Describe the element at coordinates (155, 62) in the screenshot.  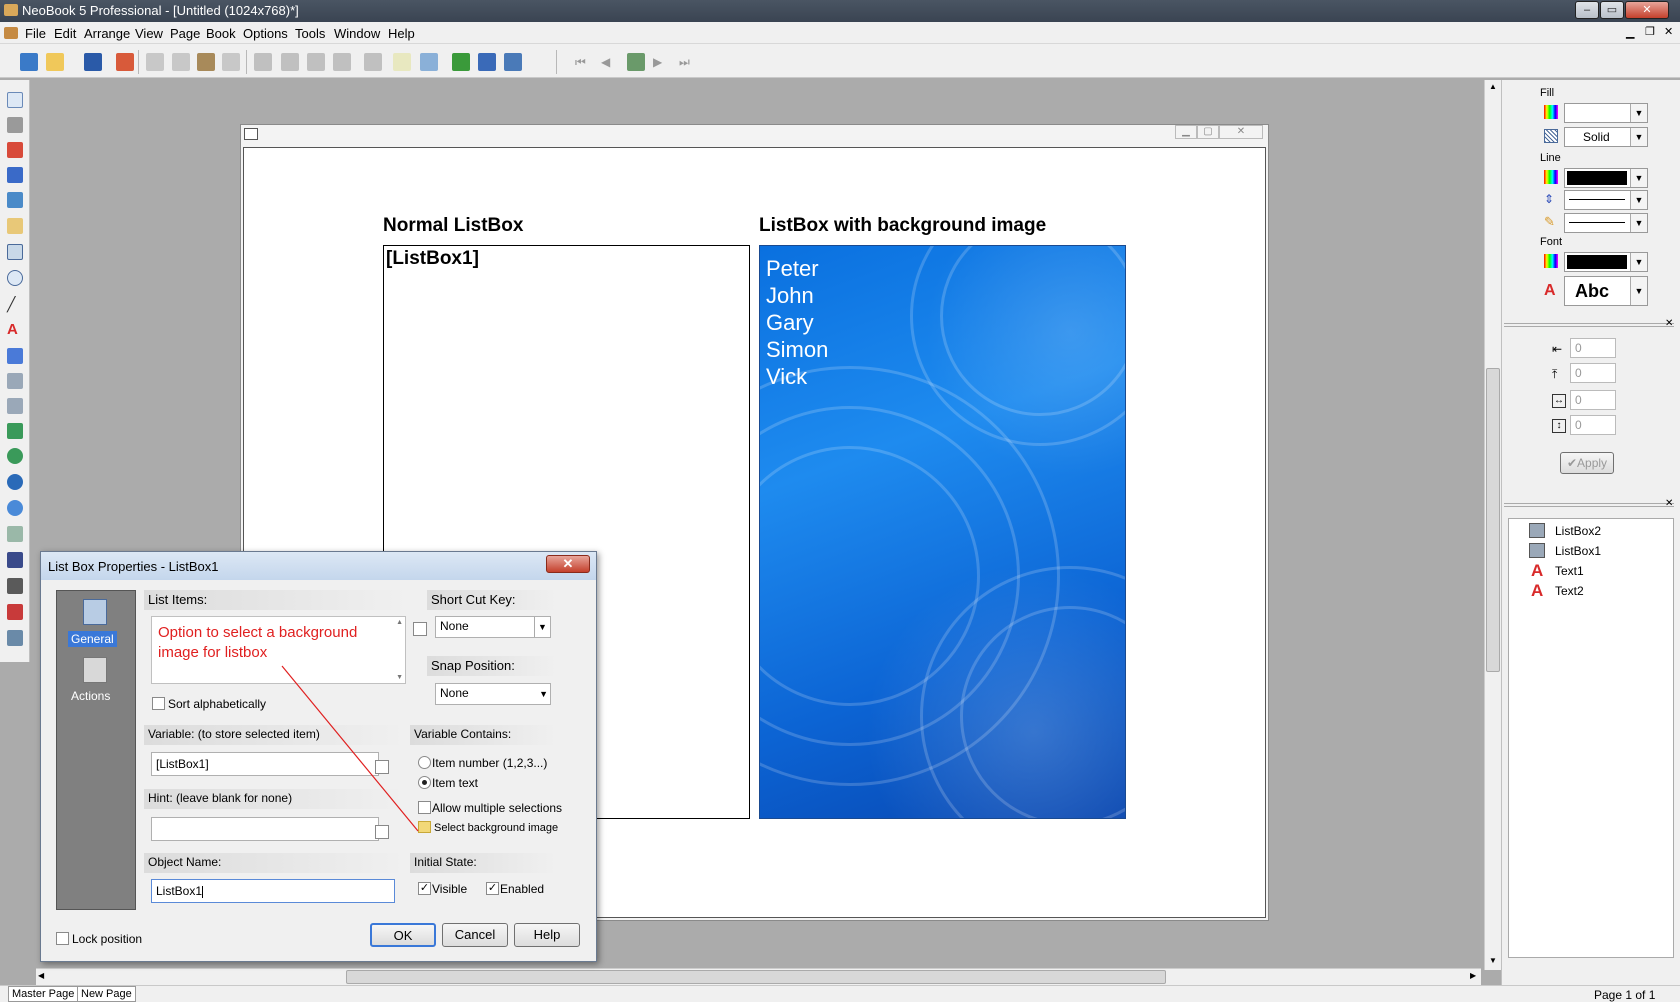
I see `cut-icon` at that location.